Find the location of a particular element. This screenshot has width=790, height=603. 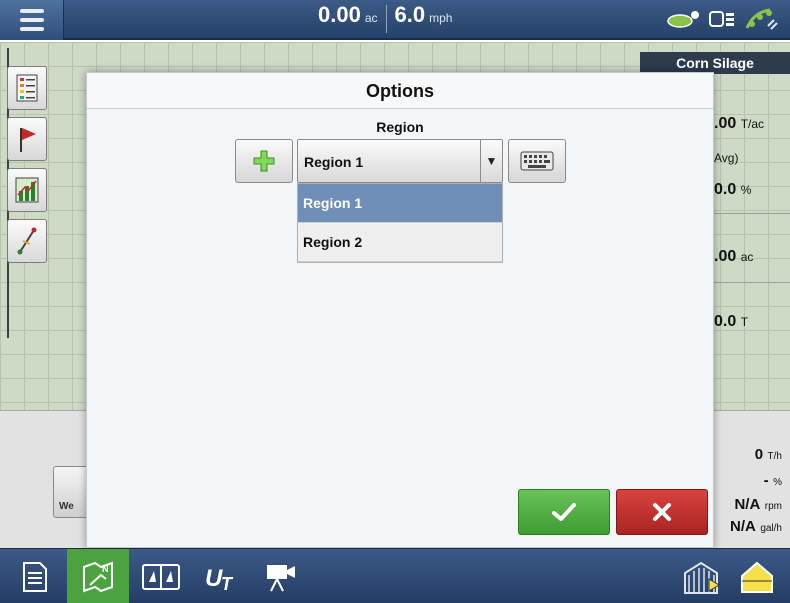

display-connection-icon is located at coordinates (722, 19).